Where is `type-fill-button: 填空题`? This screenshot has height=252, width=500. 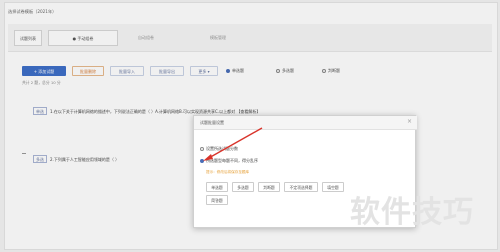
type-fill-button: 填空题 is located at coordinates (333, 187).